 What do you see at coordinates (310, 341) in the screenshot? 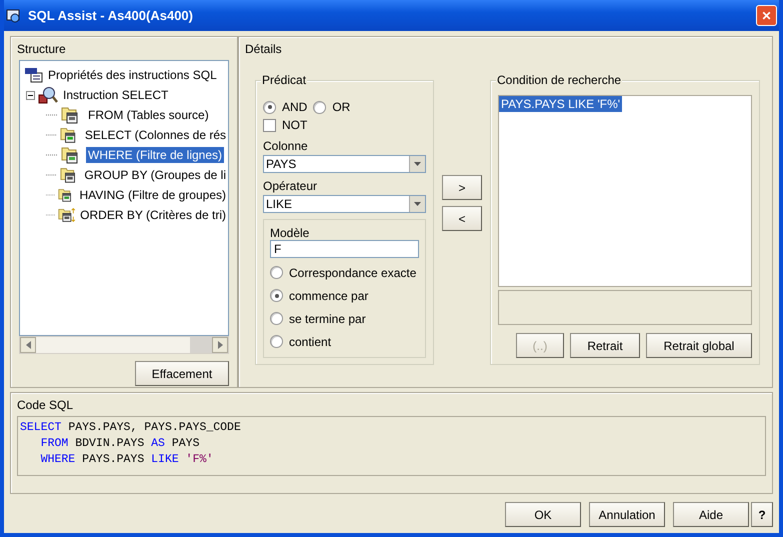
I see `radio-label: contient` at bounding box center [310, 341].